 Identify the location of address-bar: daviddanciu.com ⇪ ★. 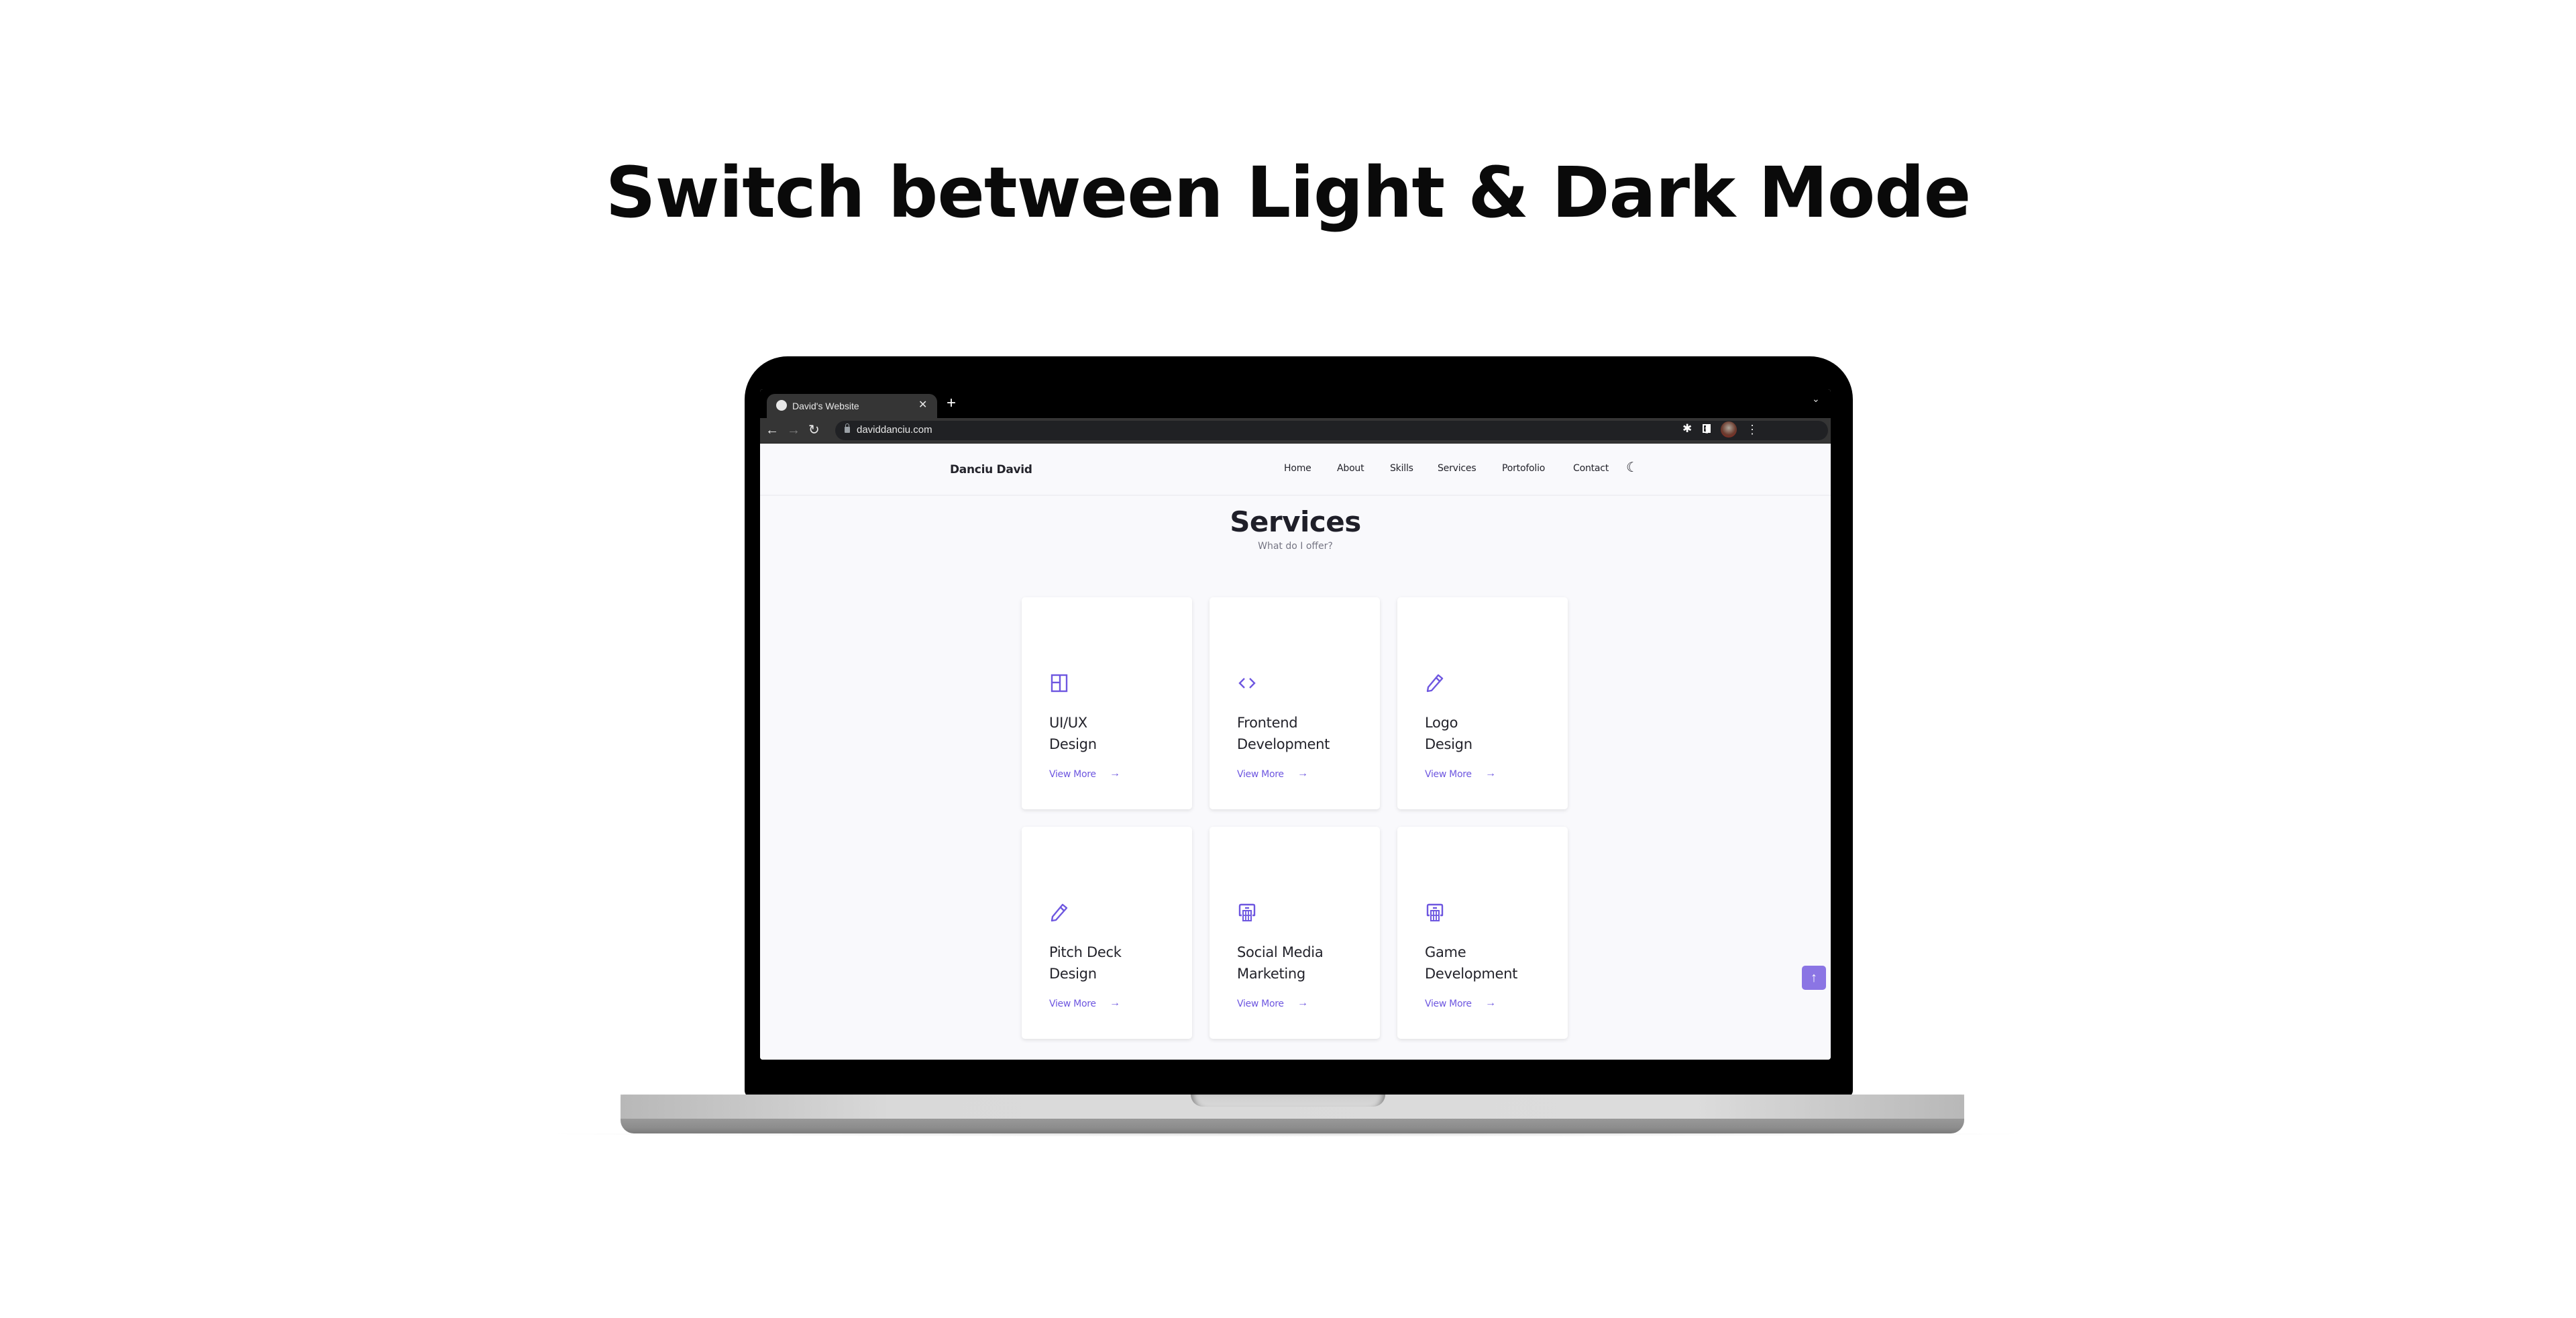
(1331, 430).